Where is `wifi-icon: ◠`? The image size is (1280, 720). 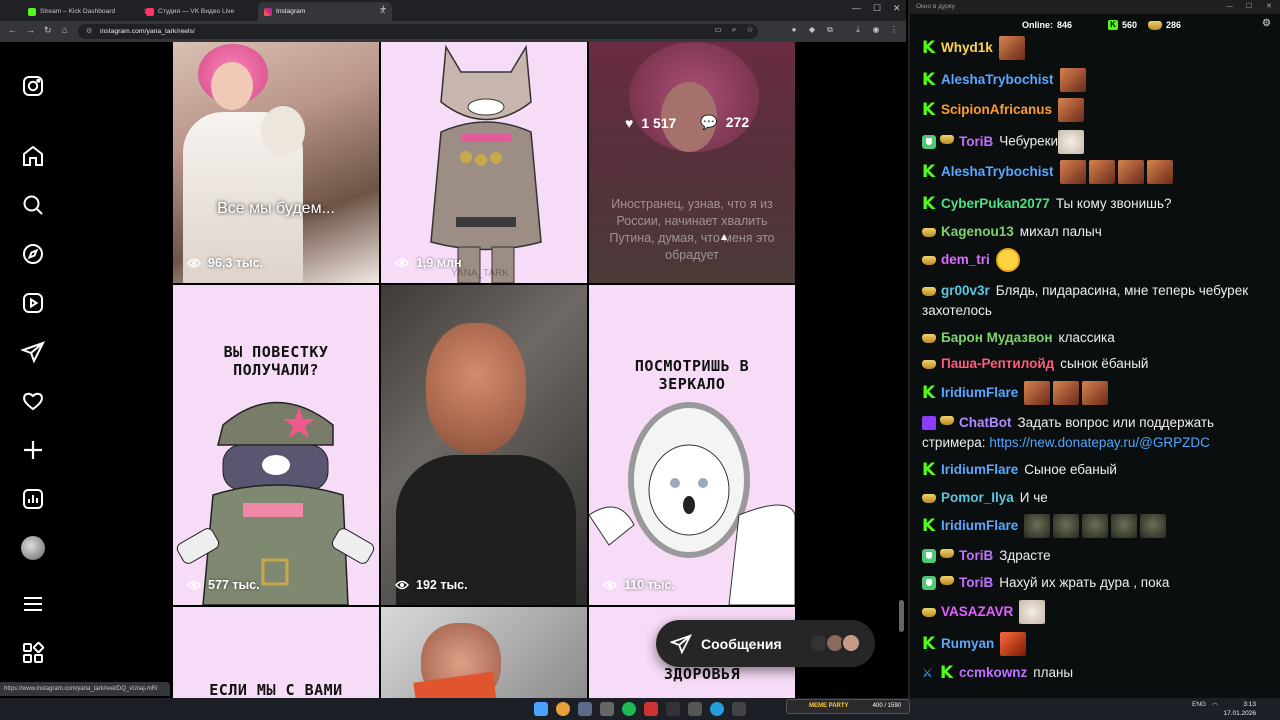
wifi-icon: ◠ is located at coordinates (1215, 705).